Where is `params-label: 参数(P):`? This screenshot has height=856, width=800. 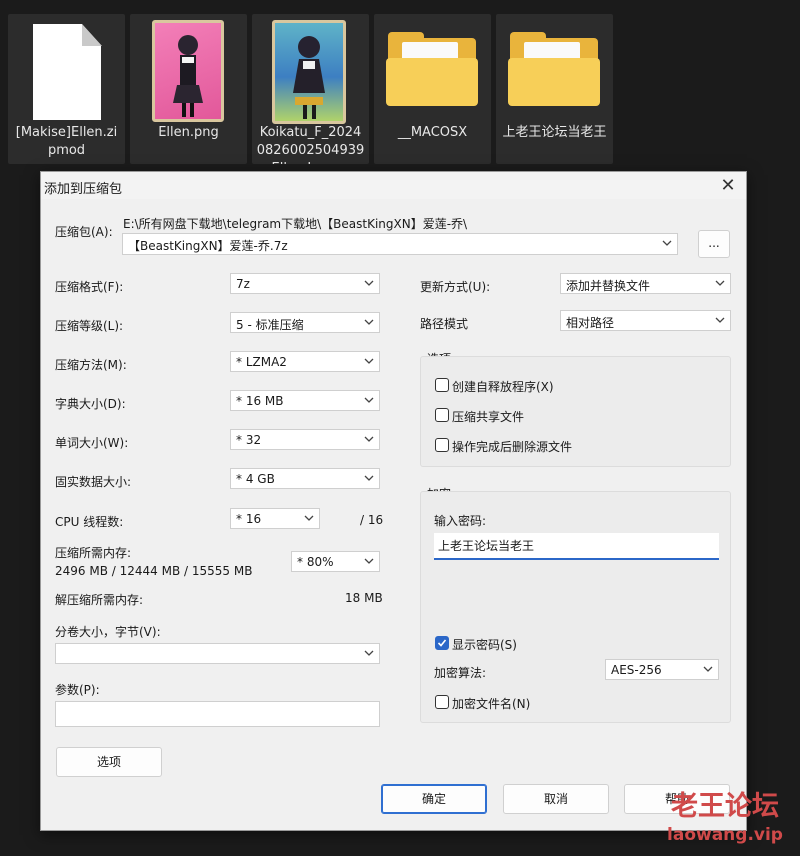 params-label: 参数(P): is located at coordinates (77, 690).